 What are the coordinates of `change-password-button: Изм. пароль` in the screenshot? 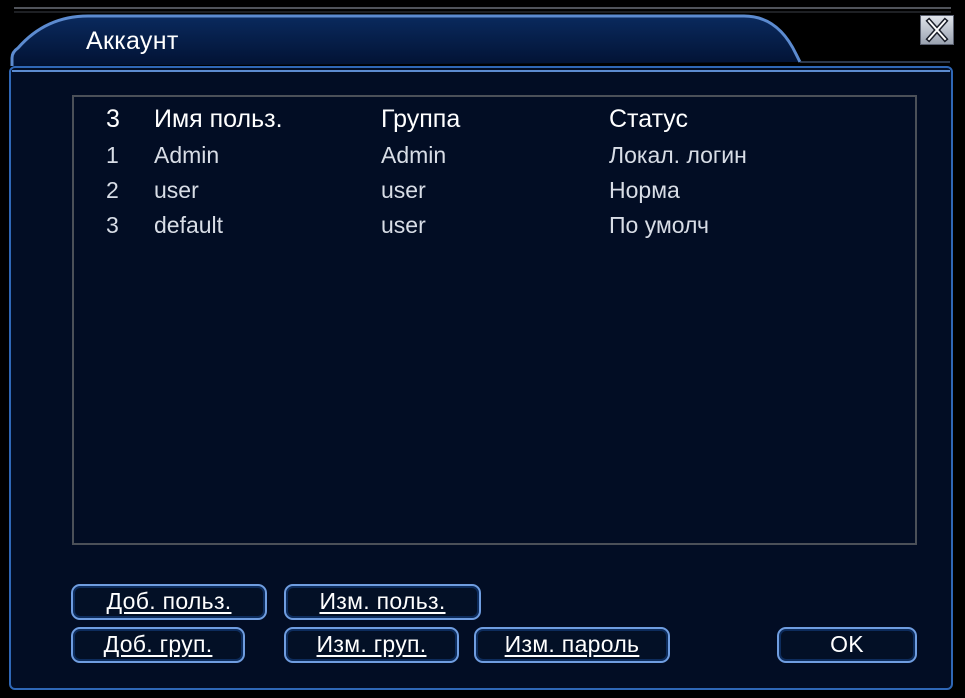 It's located at (572, 645).